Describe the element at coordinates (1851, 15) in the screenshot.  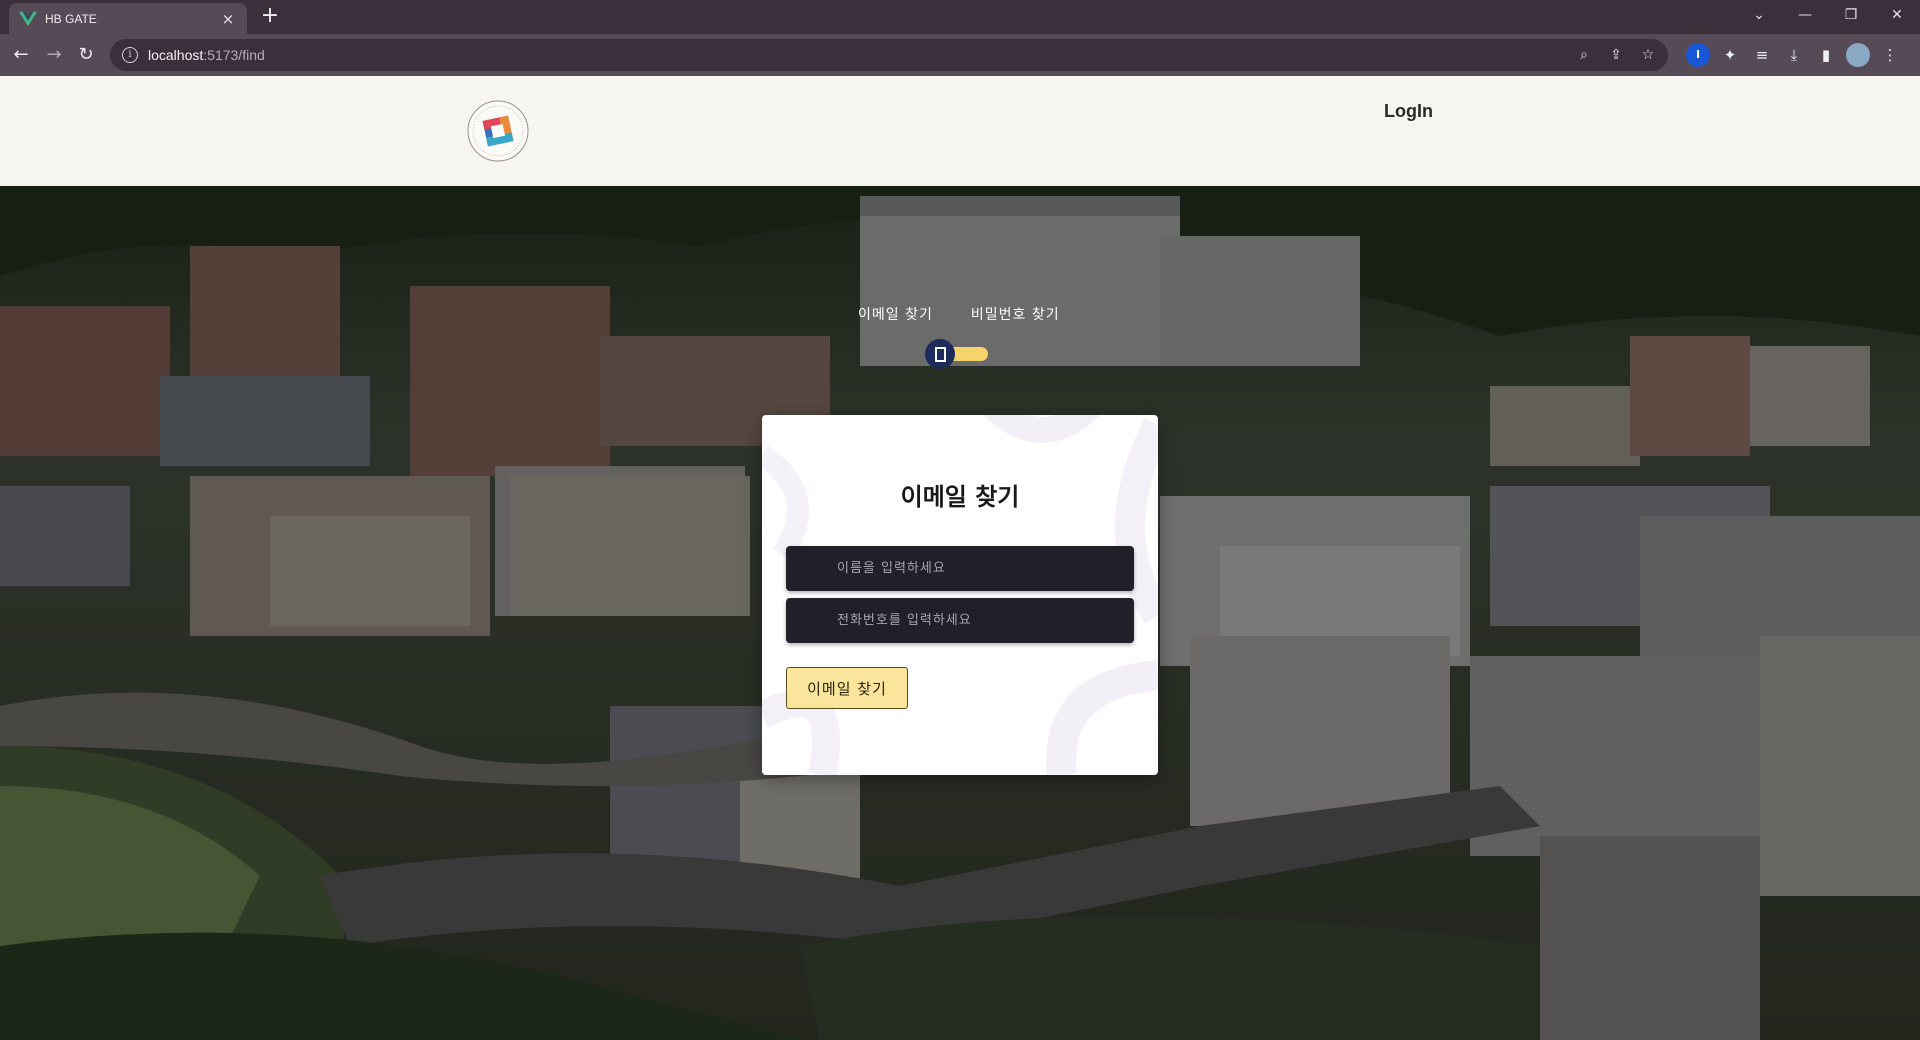
I see `restore-icon: ❐` at that location.